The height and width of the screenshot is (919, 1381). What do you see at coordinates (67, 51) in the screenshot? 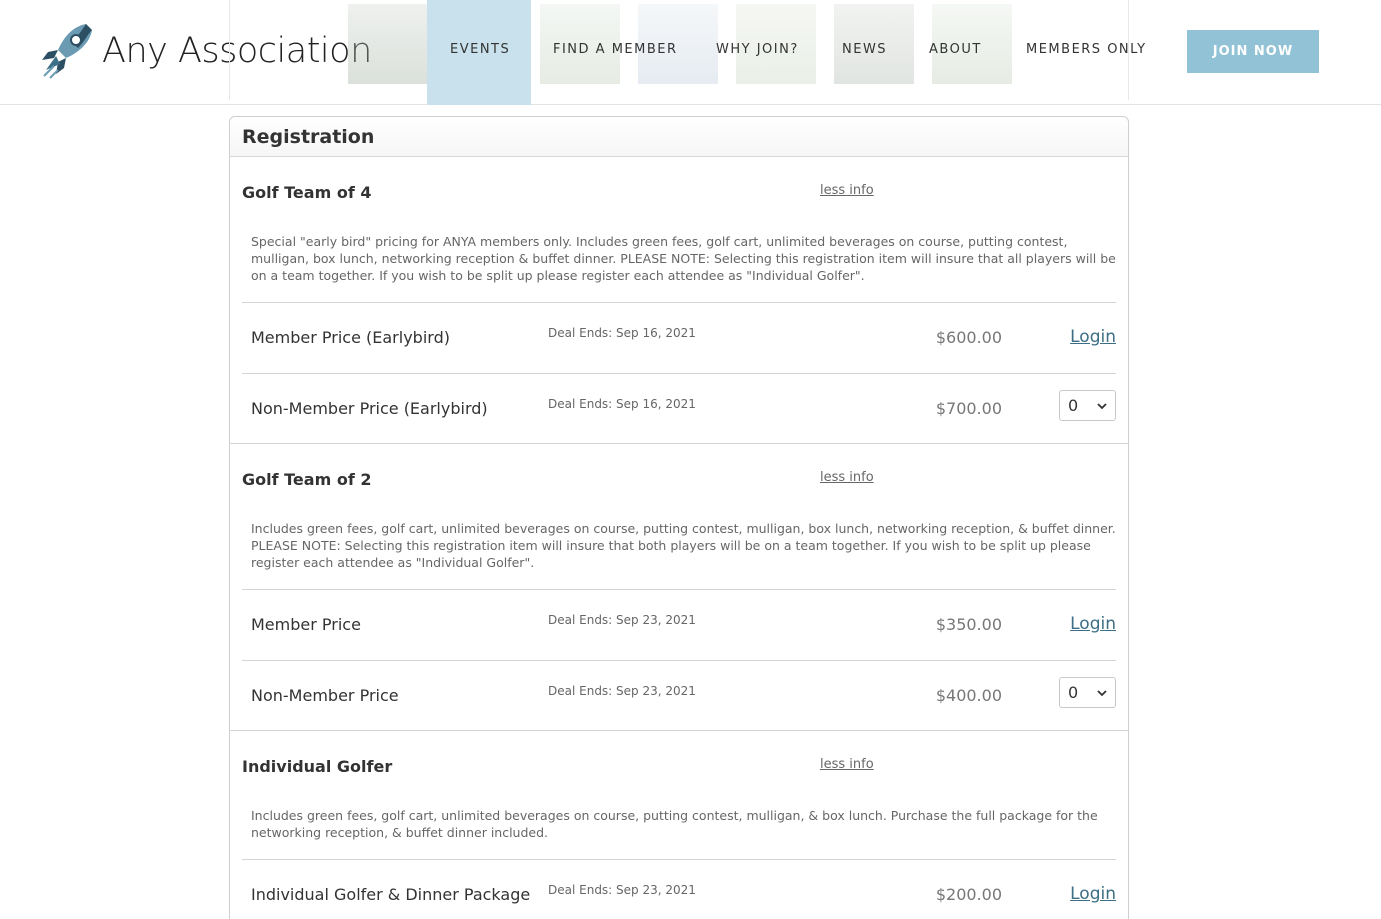
I see `rocket-icon` at bounding box center [67, 51].